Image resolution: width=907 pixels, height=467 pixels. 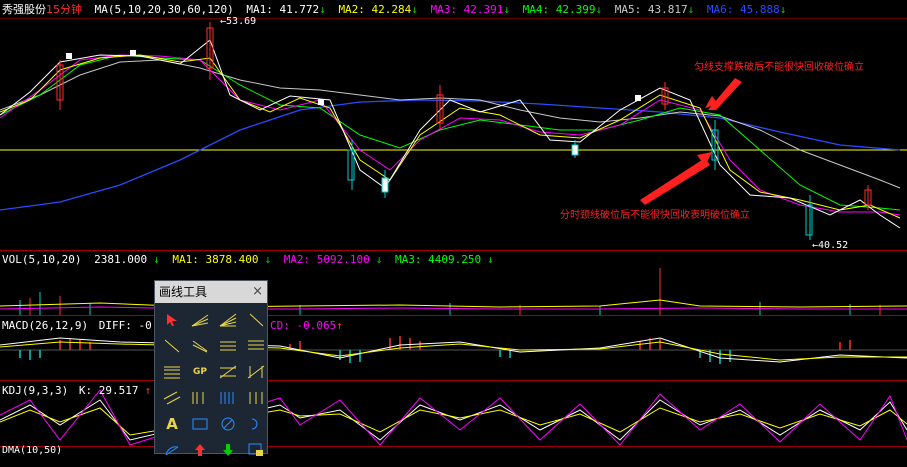 What do you see at coordinates (45, 325) in the screenshot?
I see `macd-label: MACD(26,12,9)` at bounding box center [45, 325].